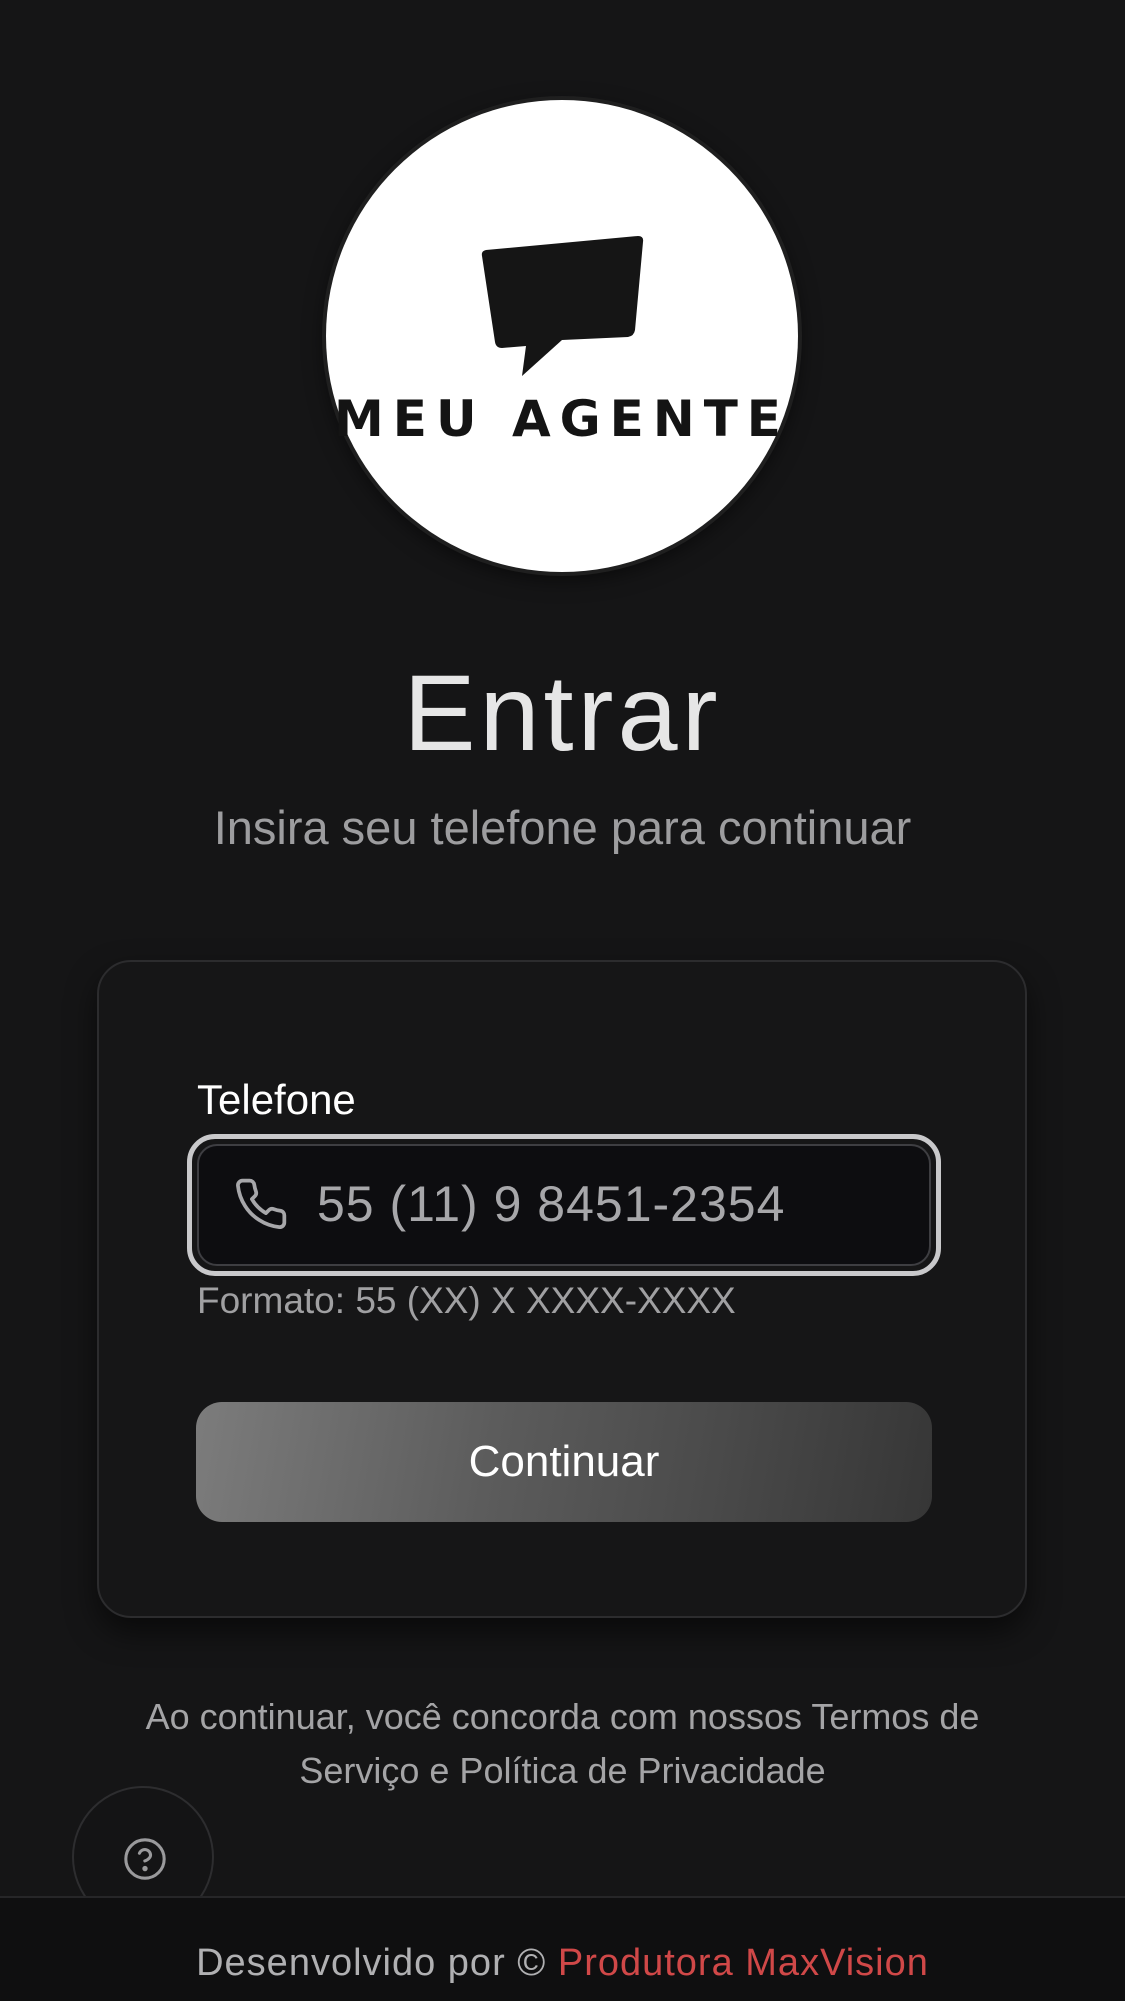 This screenshot has height=2001, width=1125. I want to click on footer-credit: Desenvolvido por © Produtora MaxVision, so click(562, 1963).